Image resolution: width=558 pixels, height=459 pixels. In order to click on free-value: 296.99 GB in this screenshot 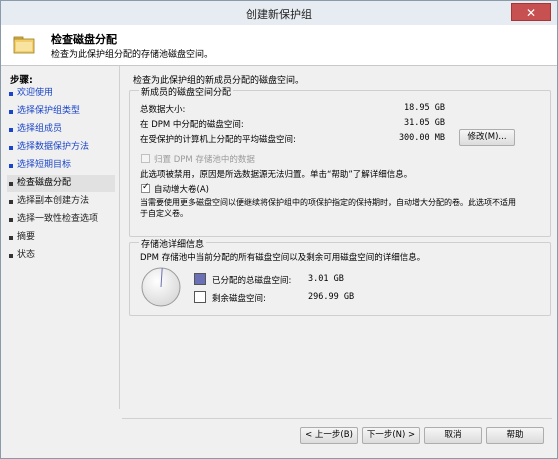, I will do `click(331, 297)`.